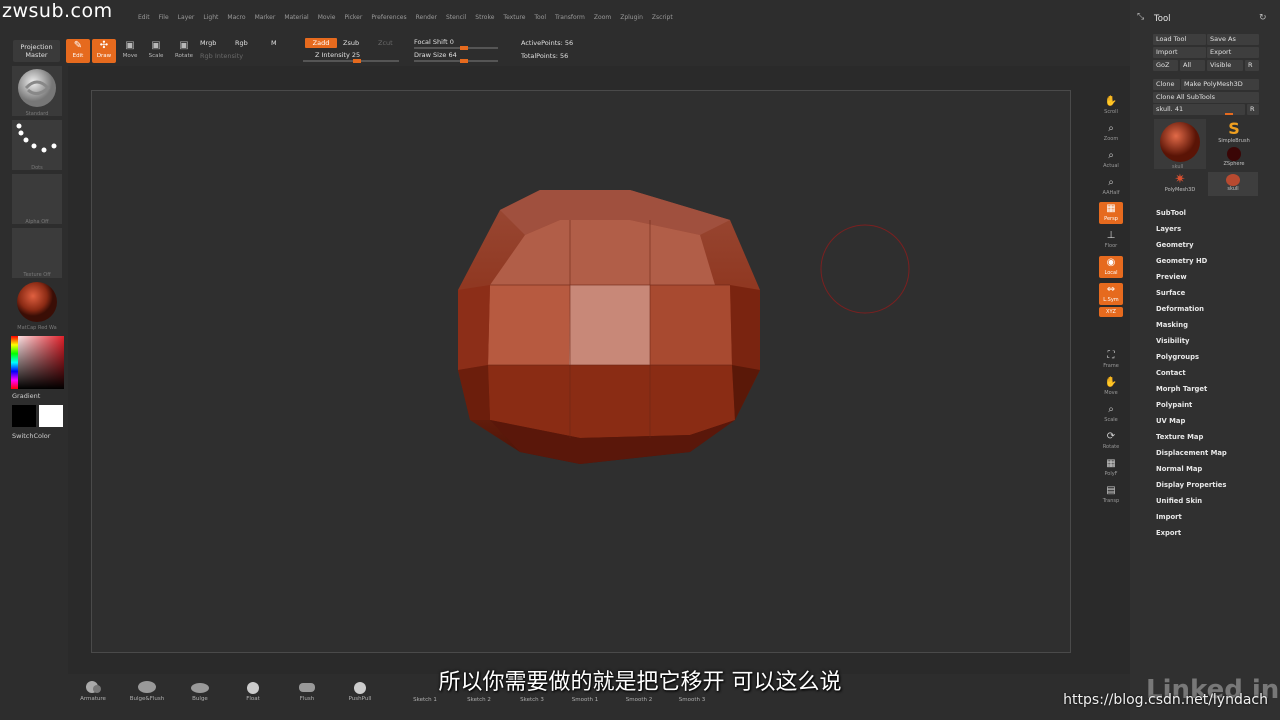 This screenshot has width=1280, height=720. Describe the element at coordinates (1252, 65) in the screenshot. I see `r-button: R` at that location.